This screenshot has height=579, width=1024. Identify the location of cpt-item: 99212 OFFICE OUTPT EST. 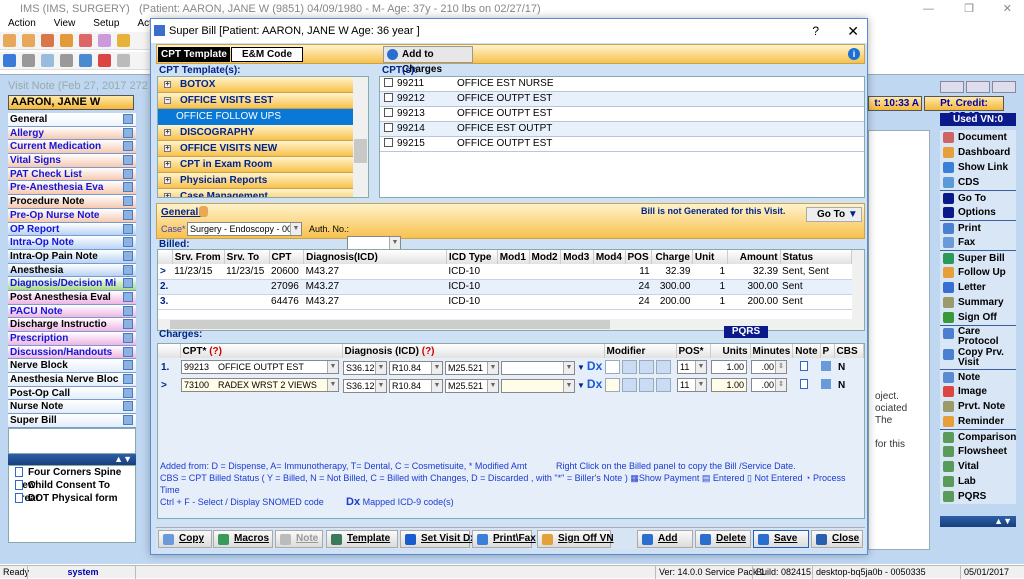
(622, 99).